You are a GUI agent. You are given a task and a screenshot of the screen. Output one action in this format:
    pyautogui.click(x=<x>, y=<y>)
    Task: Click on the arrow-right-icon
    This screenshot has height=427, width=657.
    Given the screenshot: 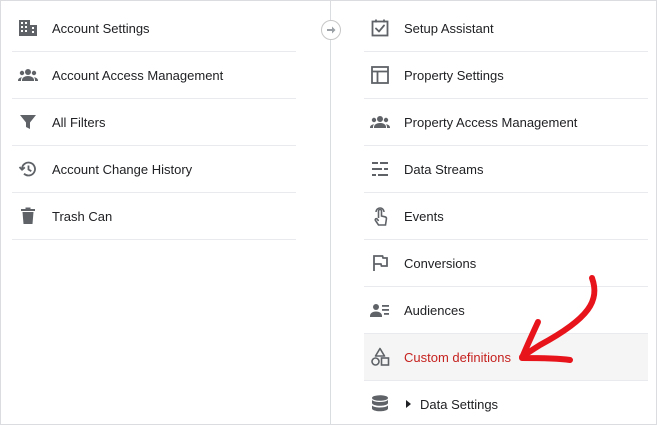 What is the action you would take?
    pyautogui.click(x=331, y=30)
    